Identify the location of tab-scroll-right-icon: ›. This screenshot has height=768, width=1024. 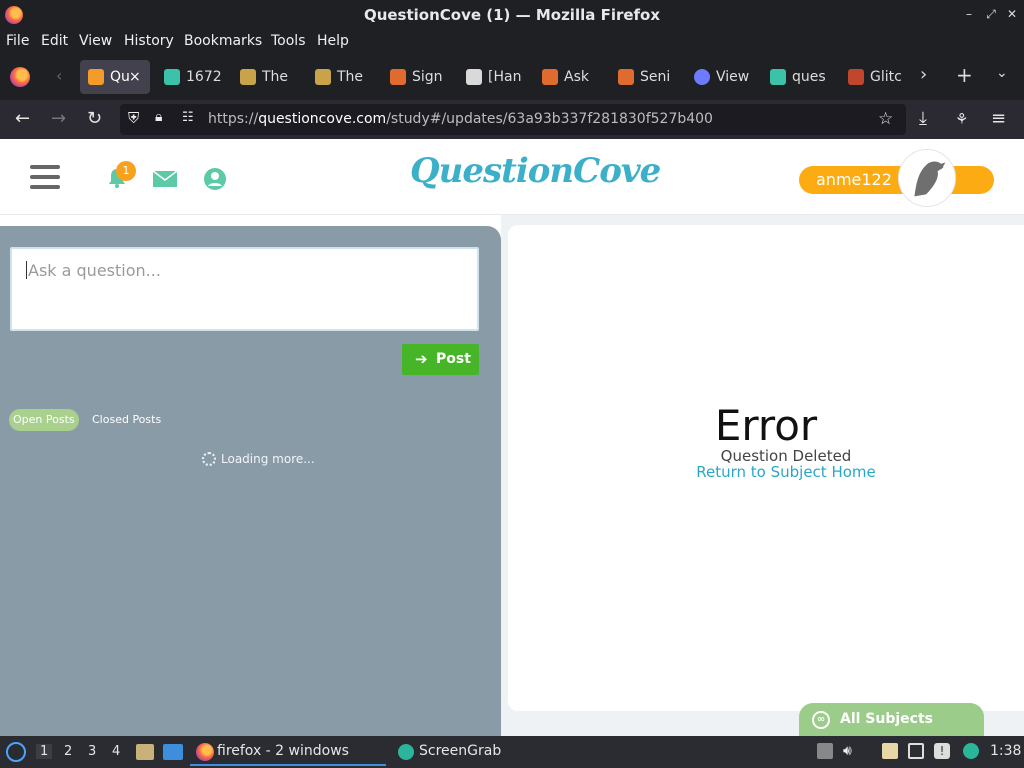
(923, 74).